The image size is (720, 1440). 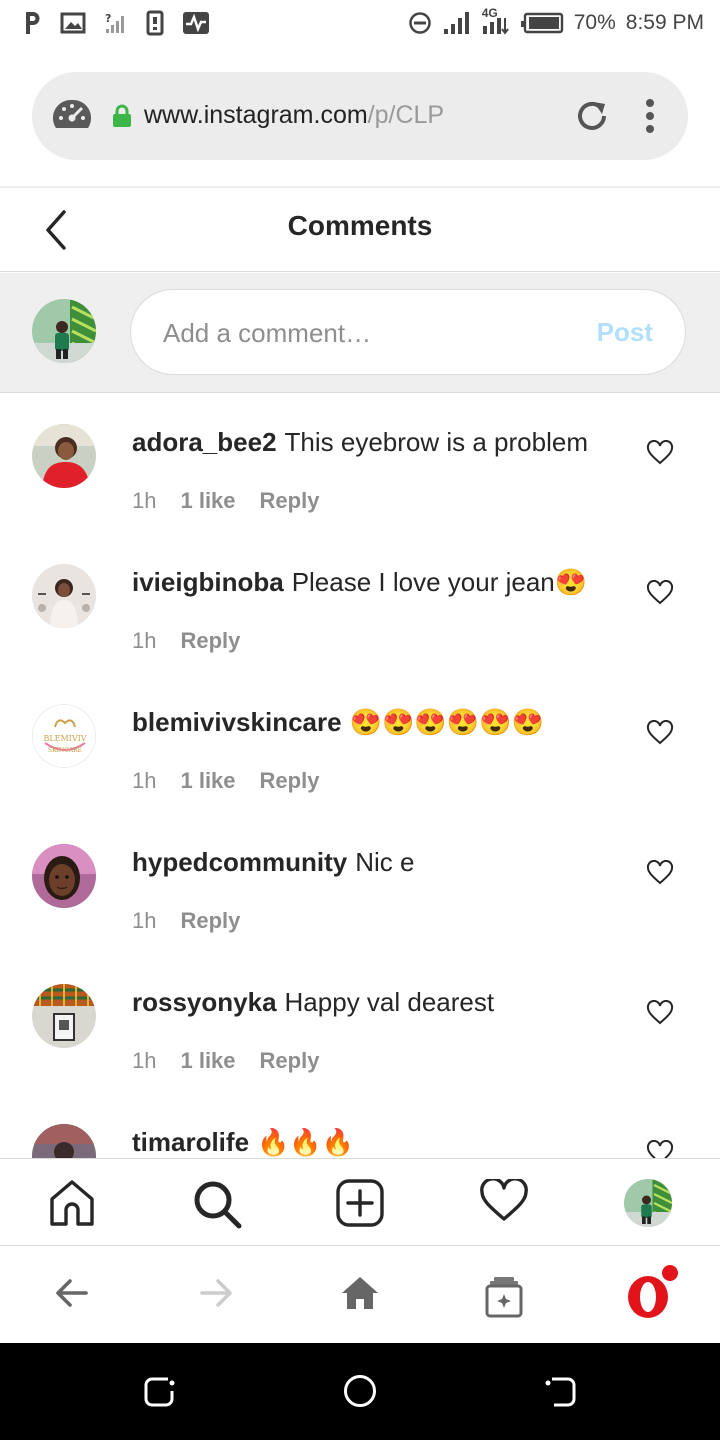 I want to click on gallery-icon, so click(x=73, y=23).